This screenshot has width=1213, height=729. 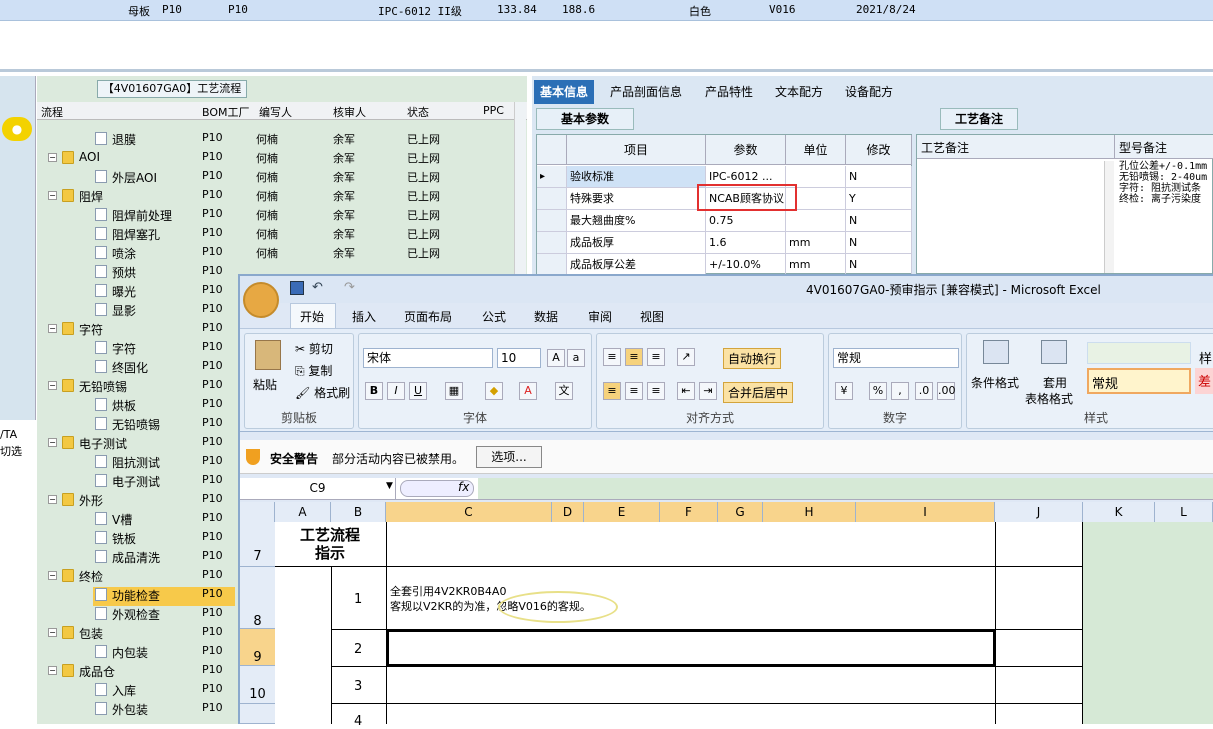 What do you see at coordinates (816, 221) in the screenshot?
I see `param-unit` at bounding box center [816, 221].